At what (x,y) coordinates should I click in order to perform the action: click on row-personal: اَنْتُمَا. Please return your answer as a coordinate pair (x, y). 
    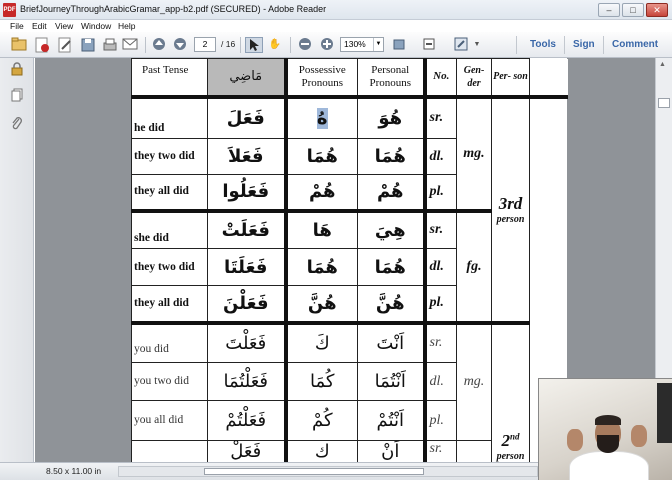
    Looking at the image, I should click on (391, 381).